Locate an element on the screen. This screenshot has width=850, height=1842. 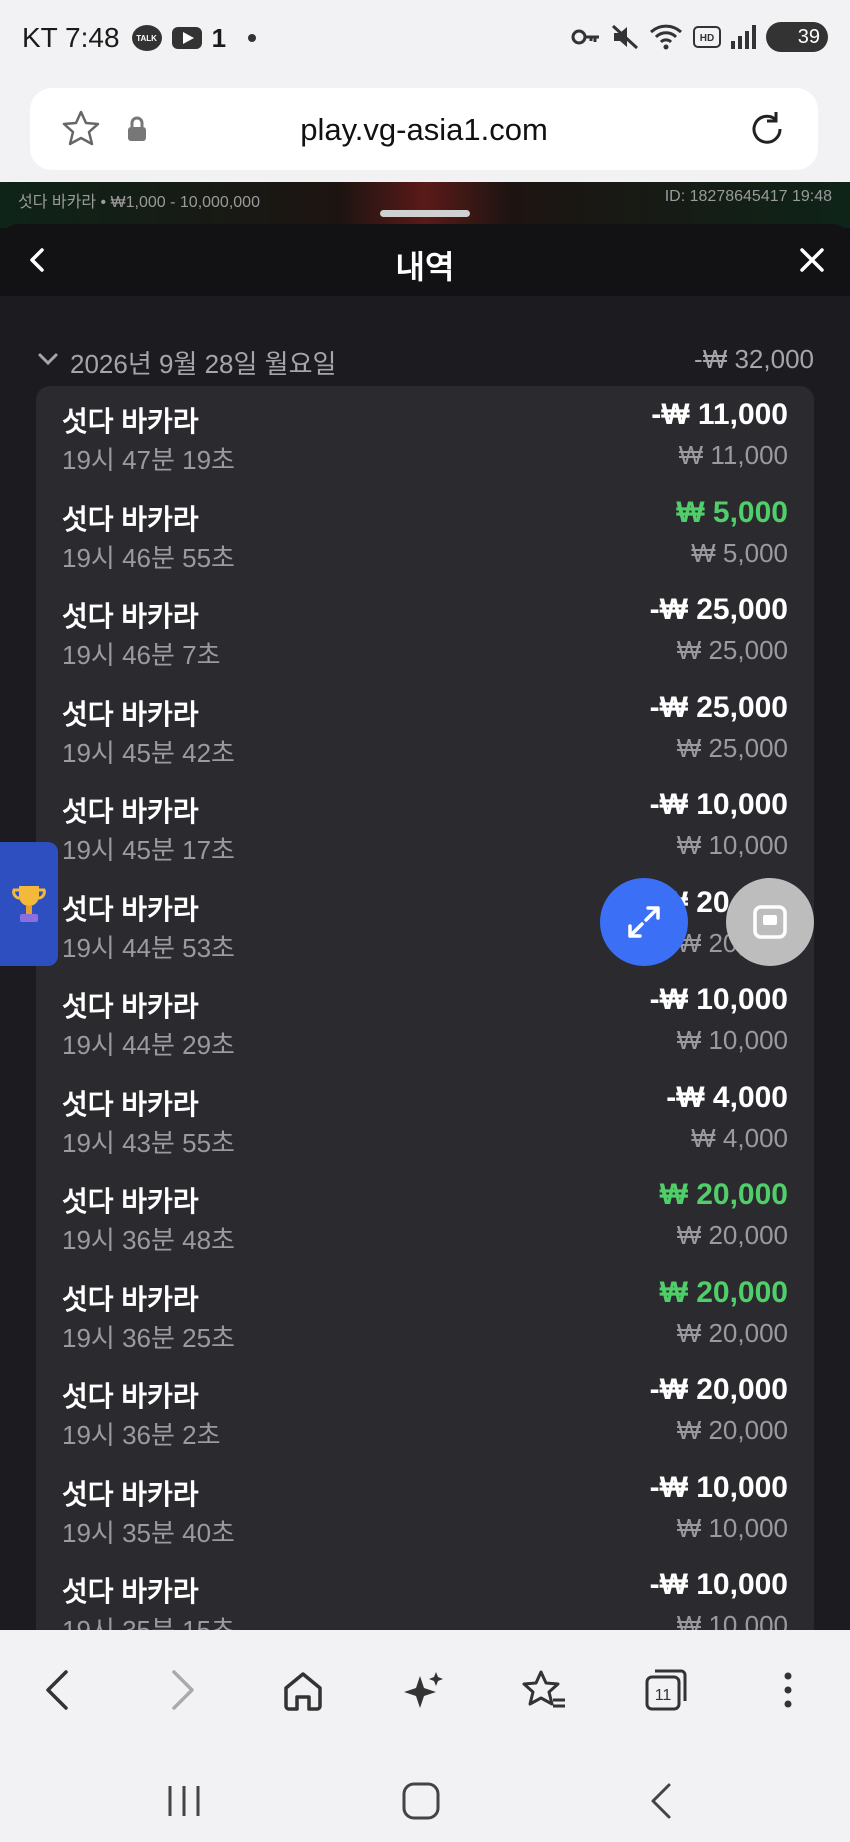
chevron-down-icon is located at coordinates (48, 359).